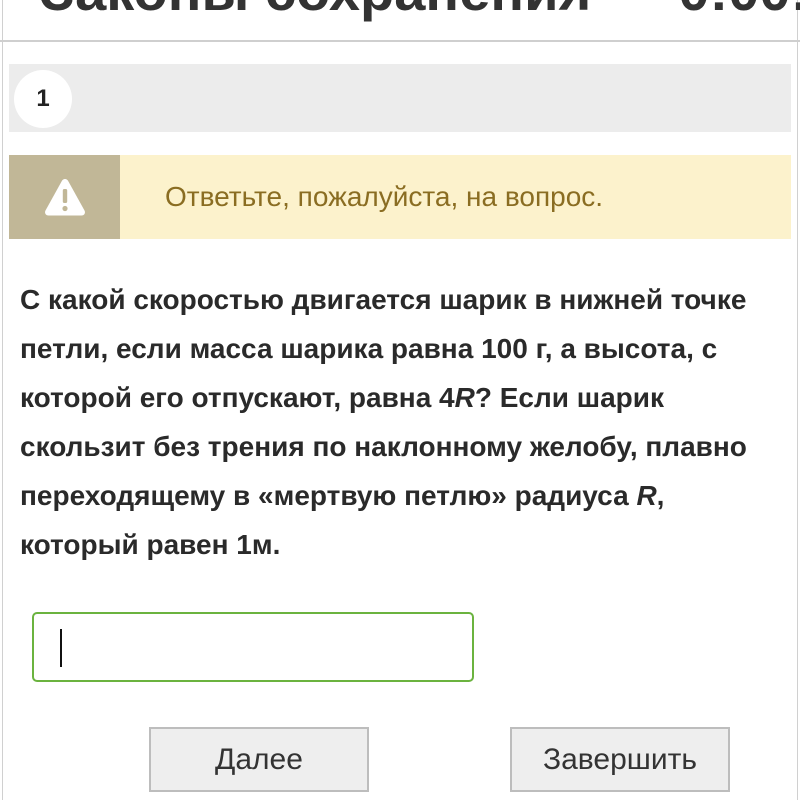 This screenshot has height=800, width=800. I want to click on warning-triangle-icon, so click(64, 197).